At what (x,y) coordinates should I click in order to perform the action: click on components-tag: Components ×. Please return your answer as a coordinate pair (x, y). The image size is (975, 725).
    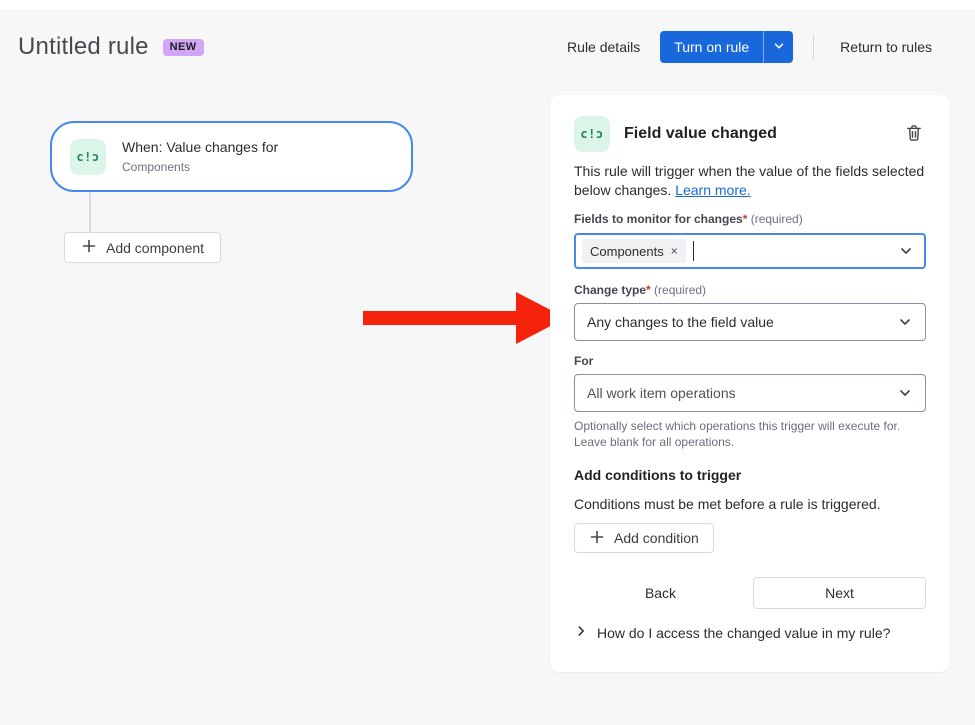
    Looking at the image, I should click on (634, 251).